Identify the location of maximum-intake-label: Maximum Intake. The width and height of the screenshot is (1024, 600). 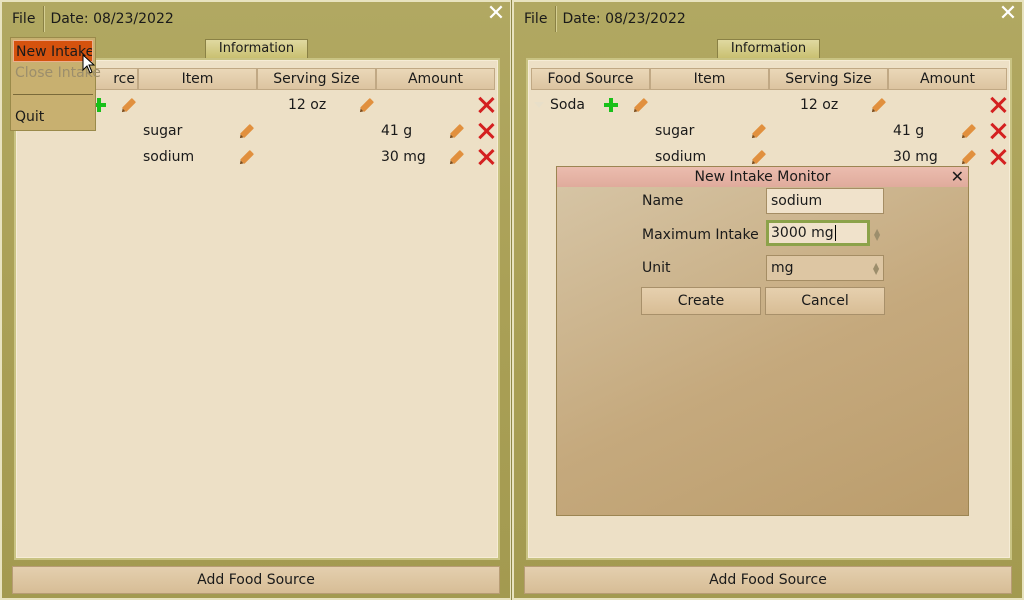
(700, 235).